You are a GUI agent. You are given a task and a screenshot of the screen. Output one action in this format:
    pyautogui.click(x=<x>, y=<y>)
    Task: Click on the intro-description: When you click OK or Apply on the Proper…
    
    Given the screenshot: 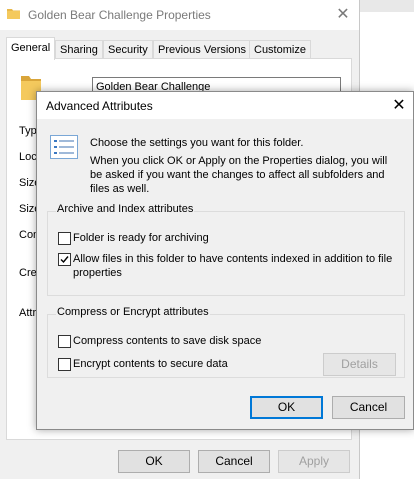 What is the action you would take?
    pyautogui.click(x=239, y=175)
    